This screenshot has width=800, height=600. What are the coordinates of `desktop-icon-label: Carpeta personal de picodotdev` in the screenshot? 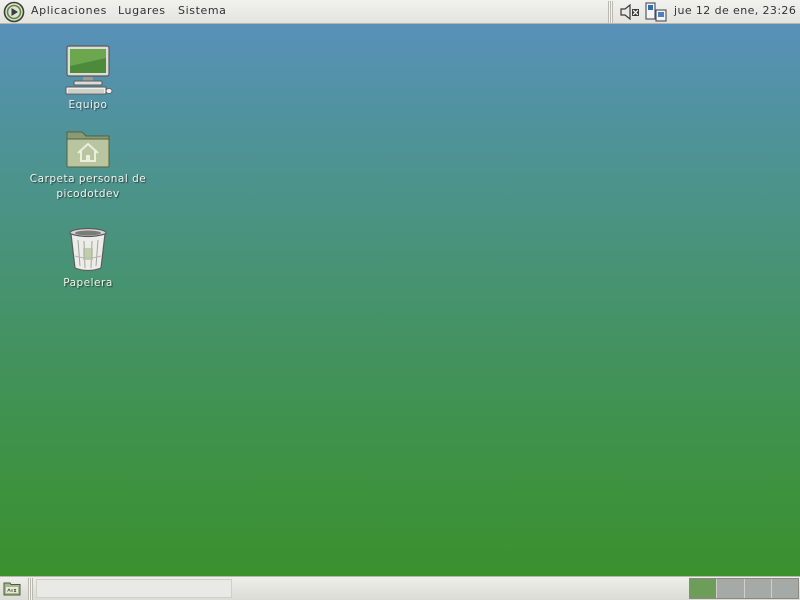 It's located at (88, 186).